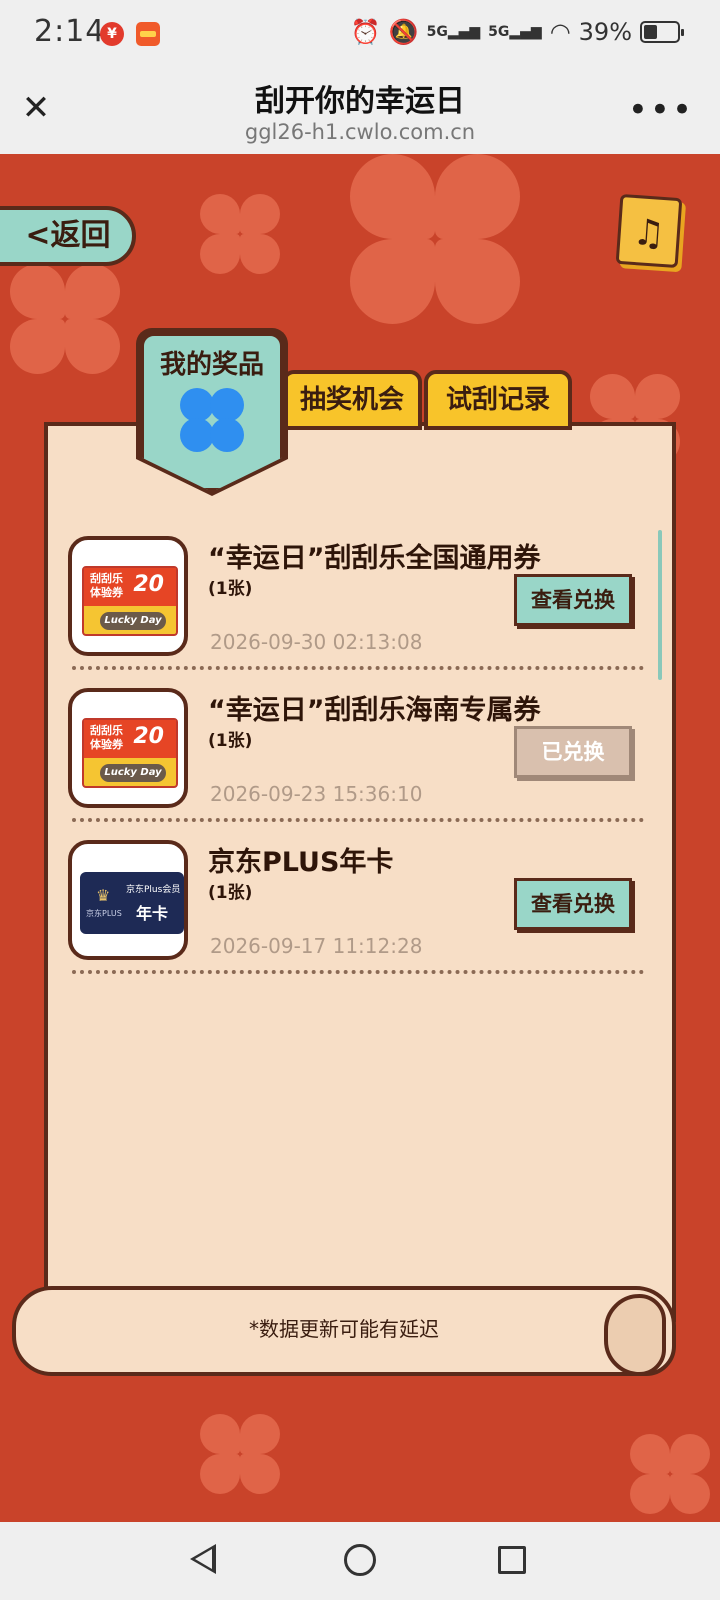 Image resolution: width=720 pixels, height=1600 pixels. I want to click on back-button: <返回, so click(68, 236).